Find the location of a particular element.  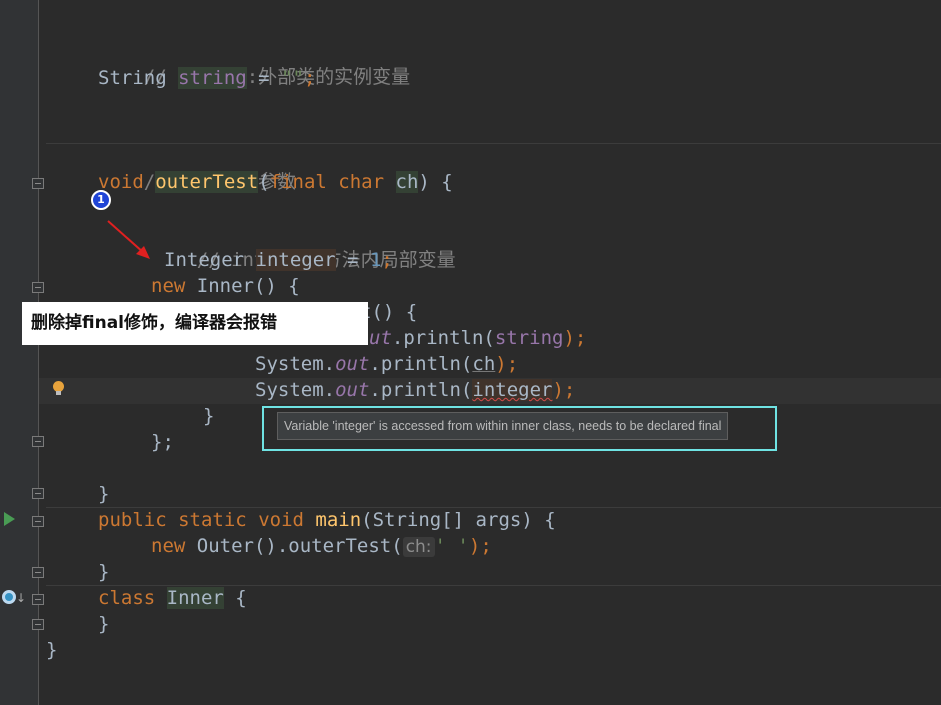

inner-call: Inner() { is located at coordinates (248, 286).